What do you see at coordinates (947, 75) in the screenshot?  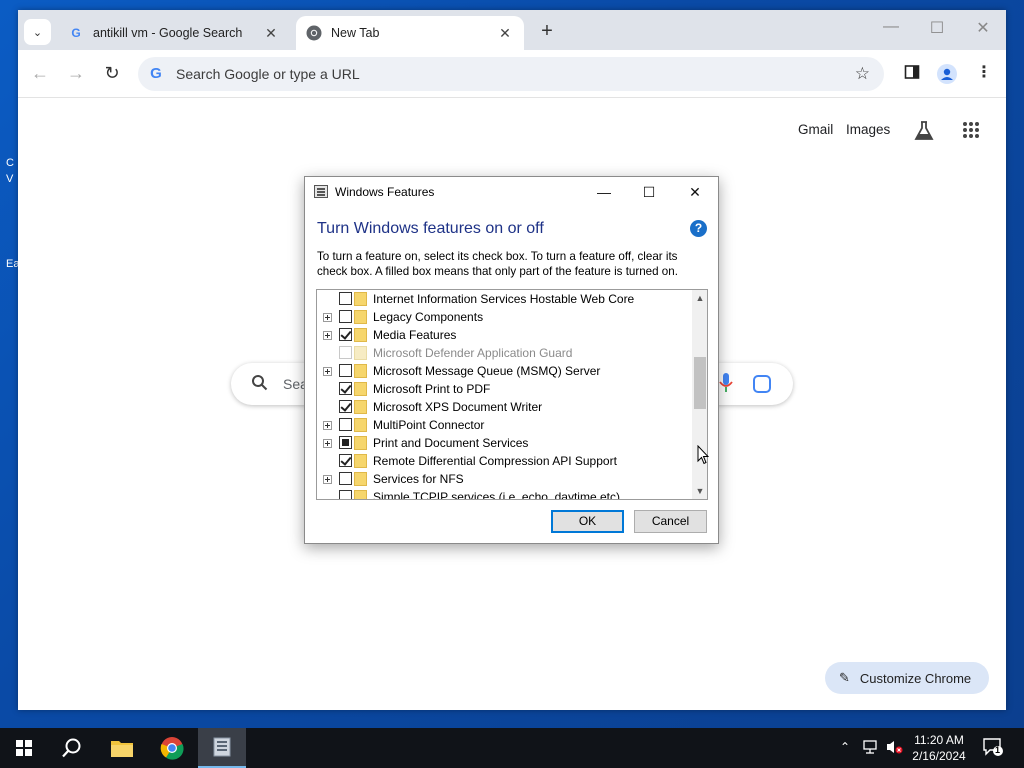 I see `profile-avatar-icon` at bounding box center [947, 75].